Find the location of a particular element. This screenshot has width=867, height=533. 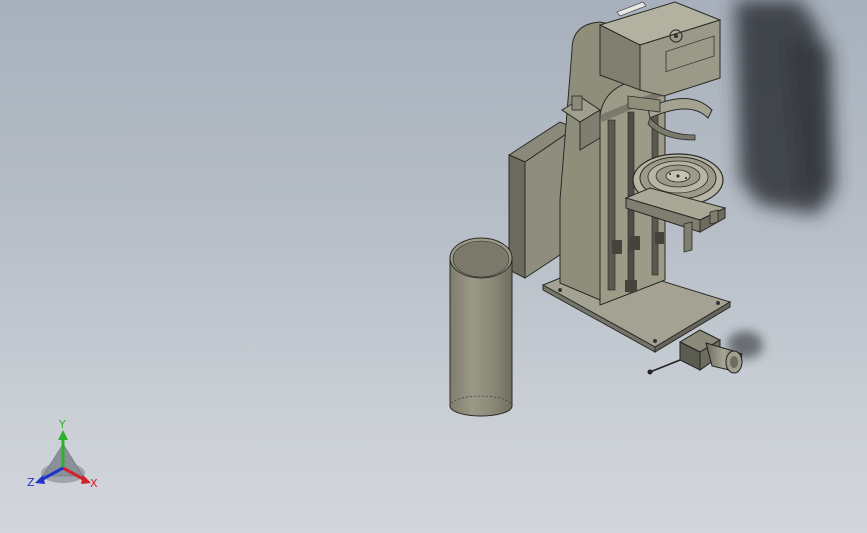

y-axis-label: Y is located at coordinates (62, 424).